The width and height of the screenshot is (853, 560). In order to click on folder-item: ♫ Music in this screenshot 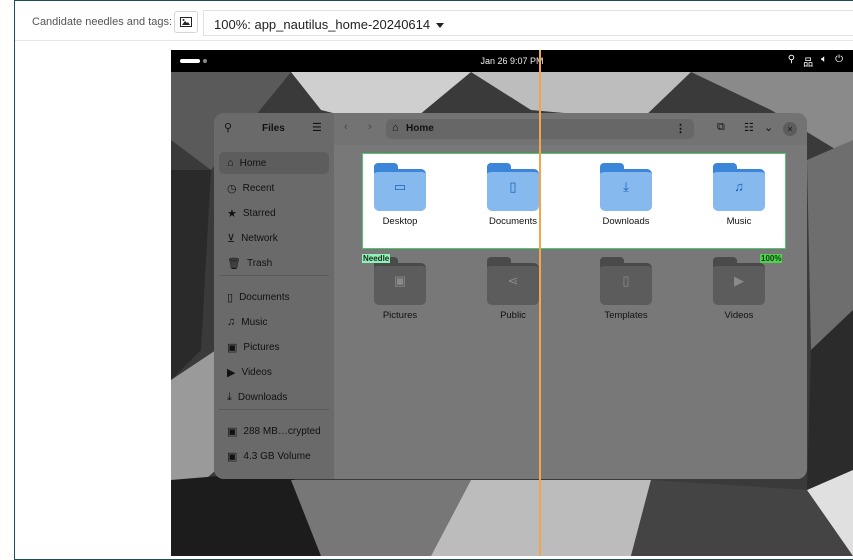, I will do `click(739, 195)`.